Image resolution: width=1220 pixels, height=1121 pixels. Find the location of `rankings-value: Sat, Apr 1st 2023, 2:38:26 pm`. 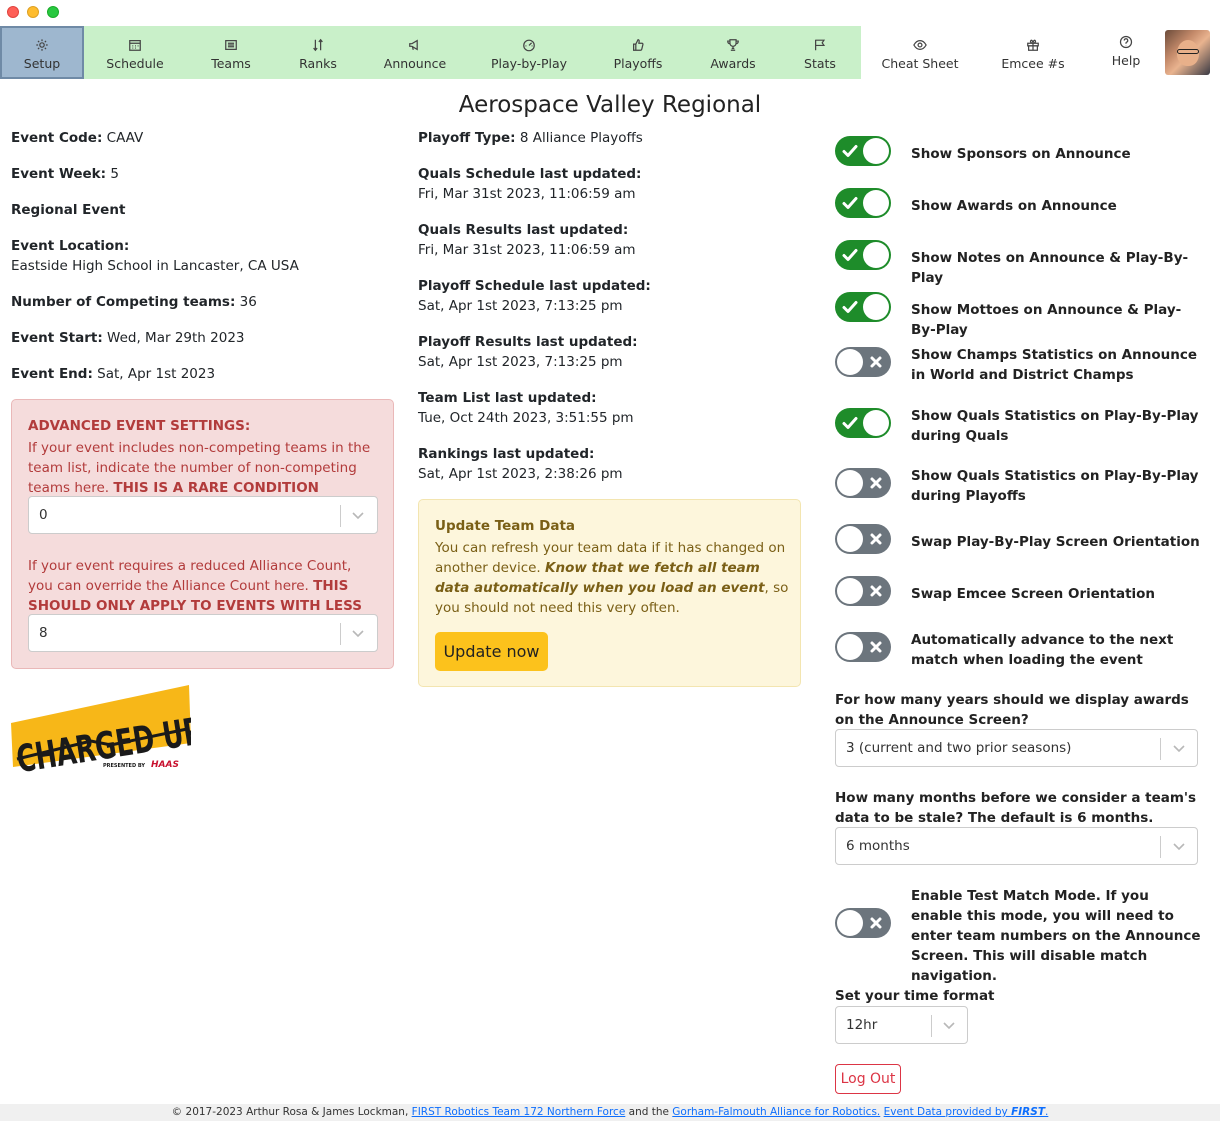

rankings-value: Sat, Apr 1st 2023, 2:38:26 pm is located at coordinates (520, 474).